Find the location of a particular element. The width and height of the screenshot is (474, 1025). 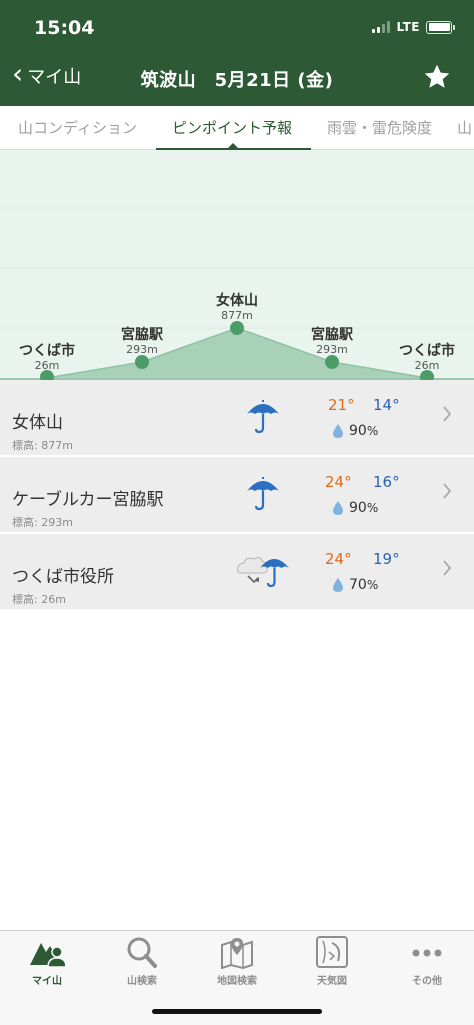

tab-mountain-condition: 山コンディション is located at coordinates (77, 127).